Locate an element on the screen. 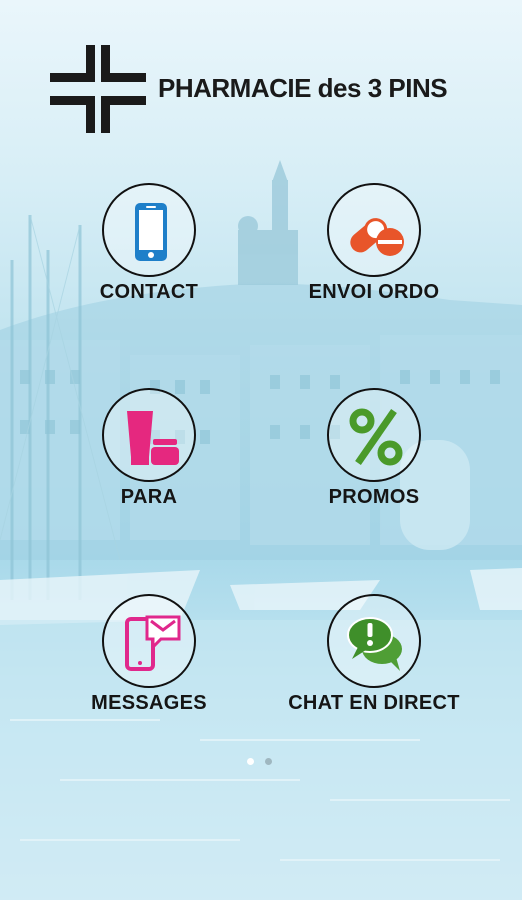  promos-label: PROMOS is located at coordinates (374, 497).